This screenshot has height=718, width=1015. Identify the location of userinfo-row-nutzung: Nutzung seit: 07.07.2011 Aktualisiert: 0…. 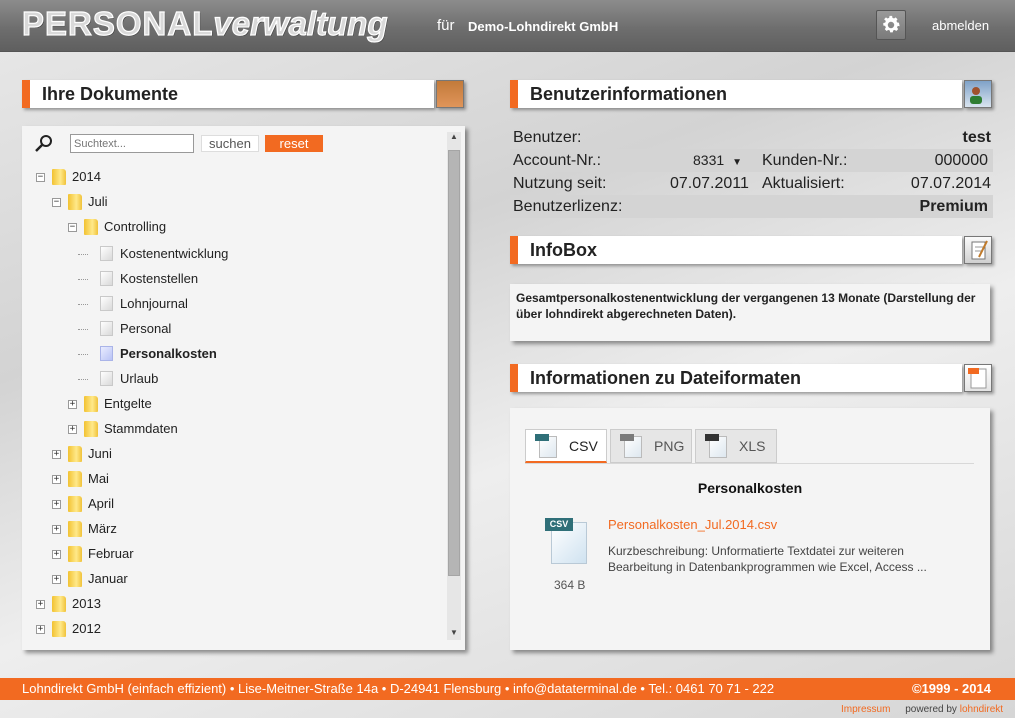
(751, 183).